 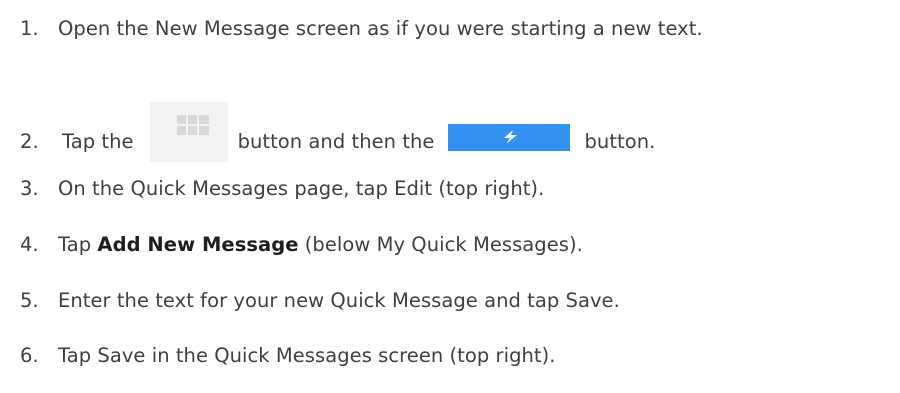 I want to click on lightning-bolt-icon, so click(x=511, y=136).